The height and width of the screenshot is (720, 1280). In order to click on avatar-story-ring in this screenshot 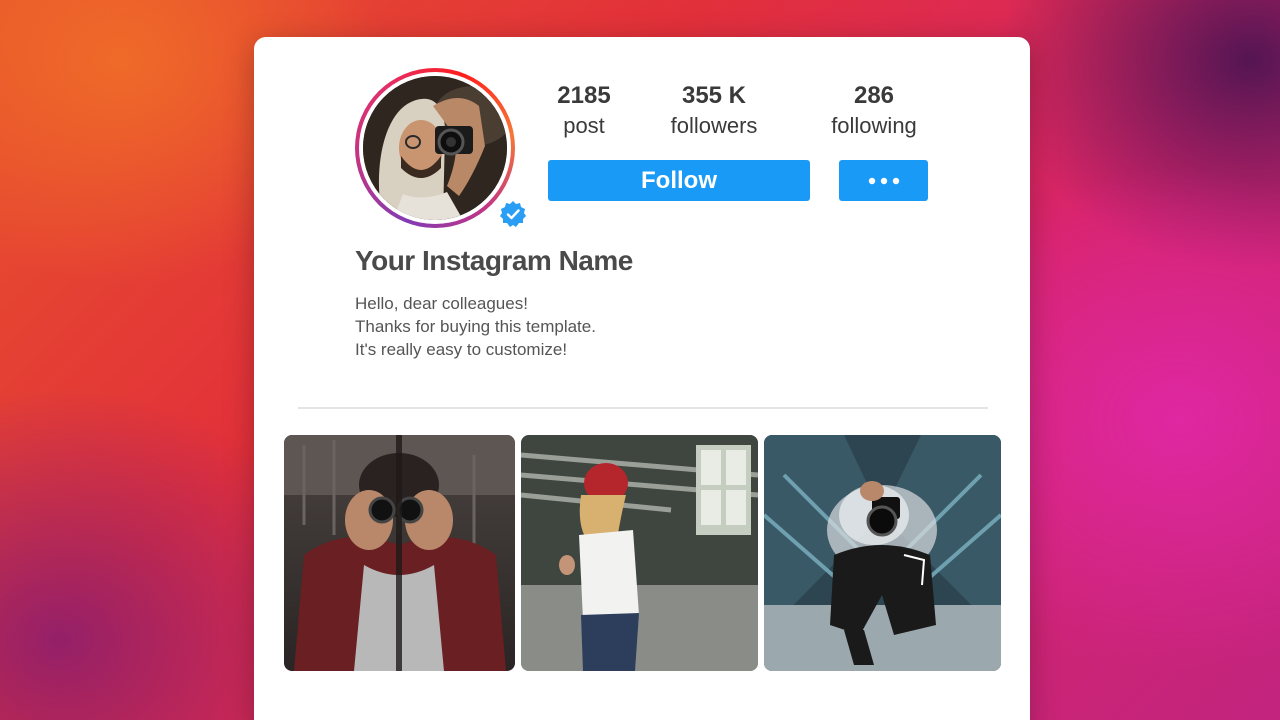, I will do `click(435, 148)`.